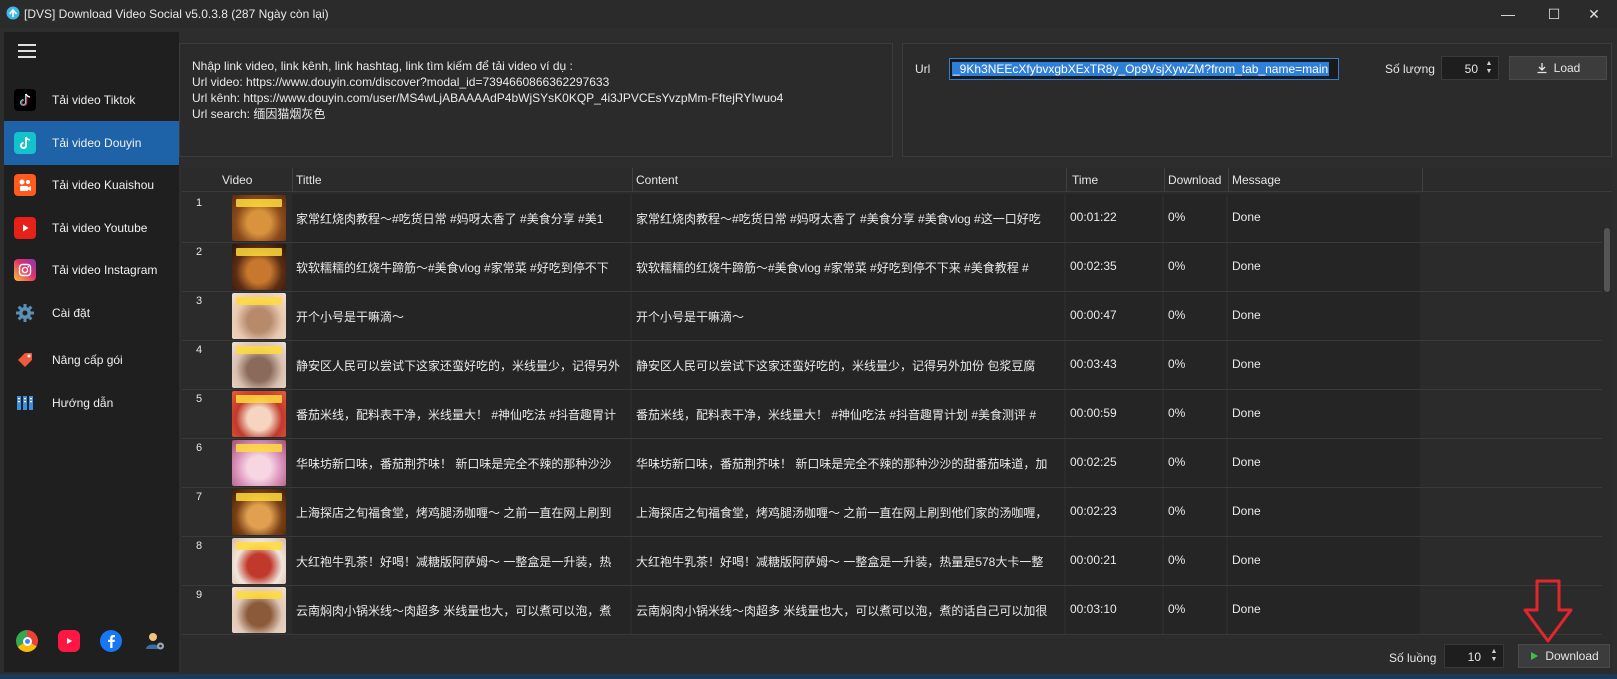 This screenshot has height=679, width=1617. I want to click on threads-stepper: 10 ▲ ▼, so click(1474, 656).